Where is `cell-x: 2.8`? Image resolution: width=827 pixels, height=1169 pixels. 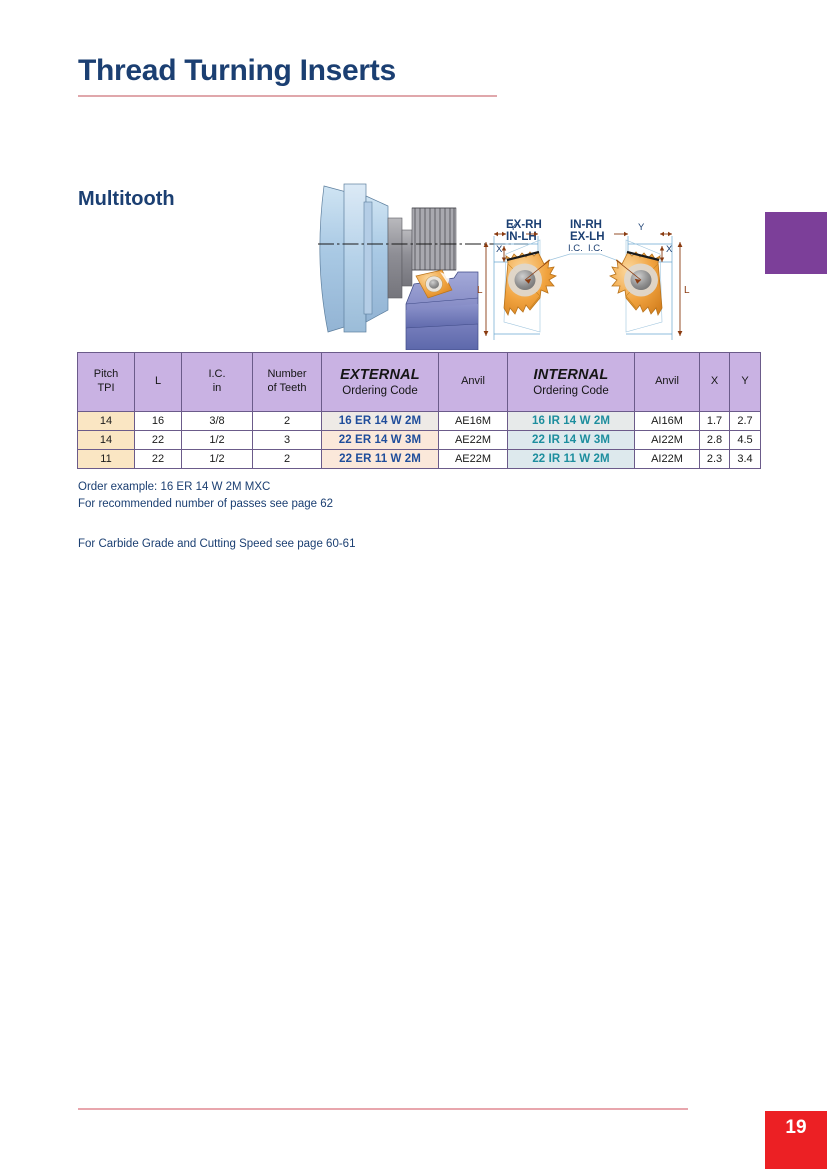
cell-x: 2.8 is located at coordinates (714, 440).